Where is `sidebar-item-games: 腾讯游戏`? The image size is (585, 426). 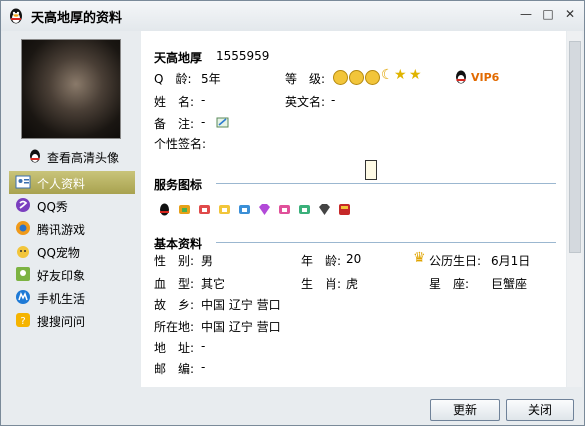
sidebar-item-games: 腾讯游戏 is located at coordinates (72, 228).